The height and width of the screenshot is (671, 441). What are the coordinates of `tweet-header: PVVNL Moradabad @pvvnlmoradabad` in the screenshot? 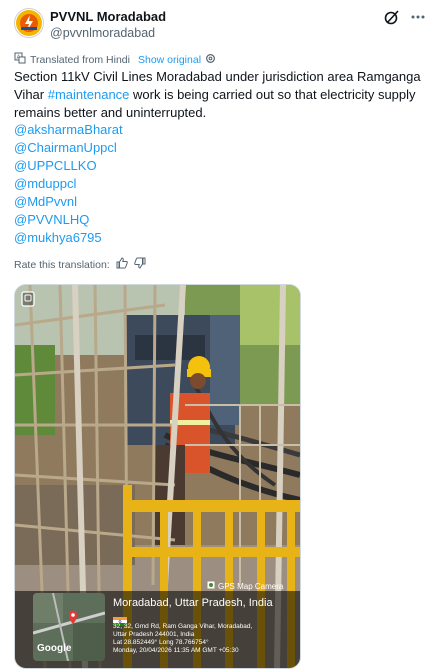 It's located at (220, 26).